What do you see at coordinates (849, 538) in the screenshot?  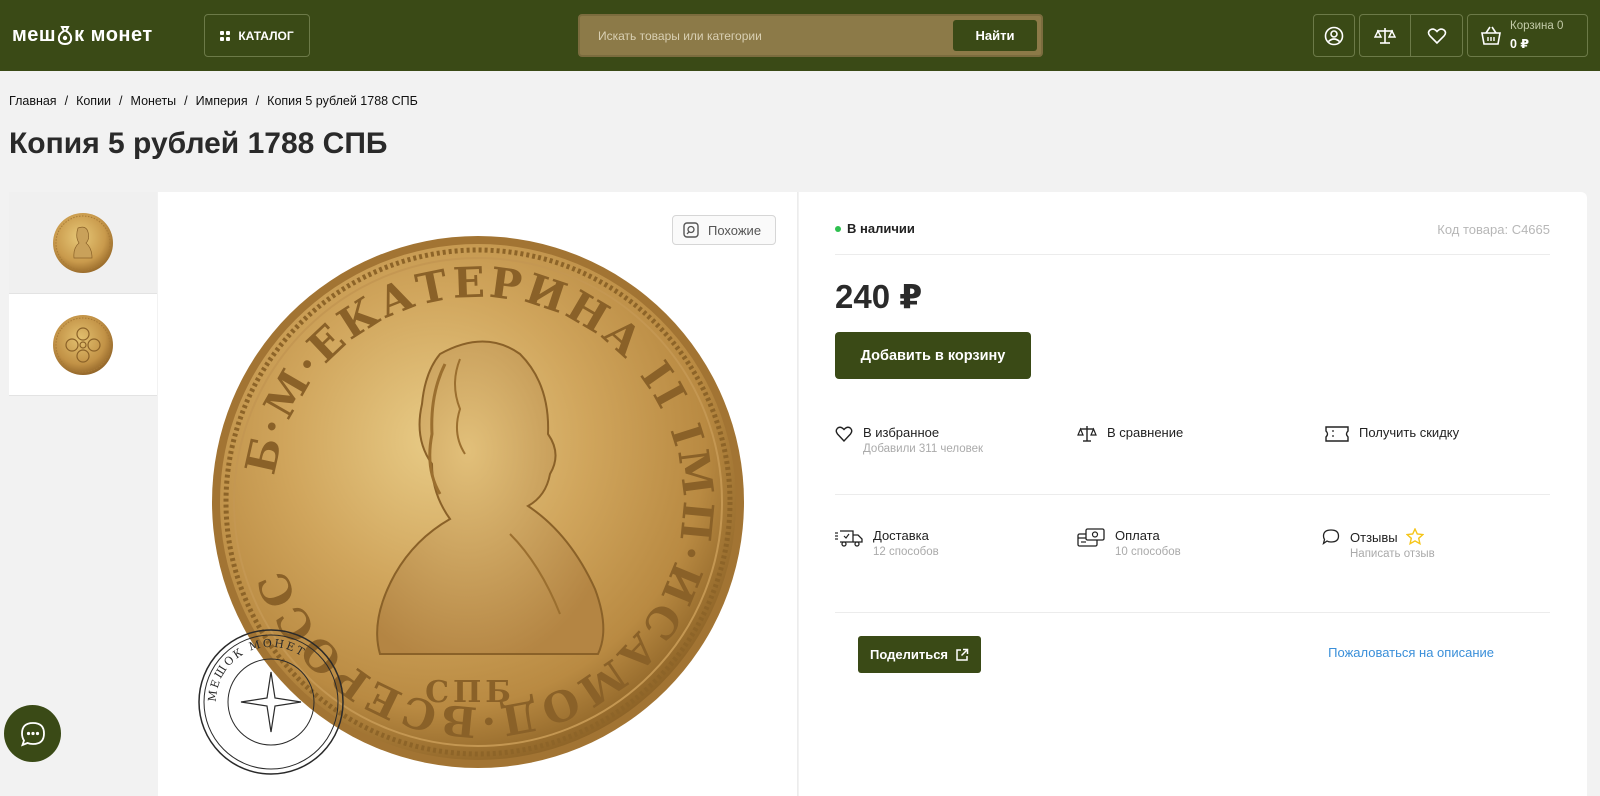 I see `truck-icon` at bounding box center [849, 538].